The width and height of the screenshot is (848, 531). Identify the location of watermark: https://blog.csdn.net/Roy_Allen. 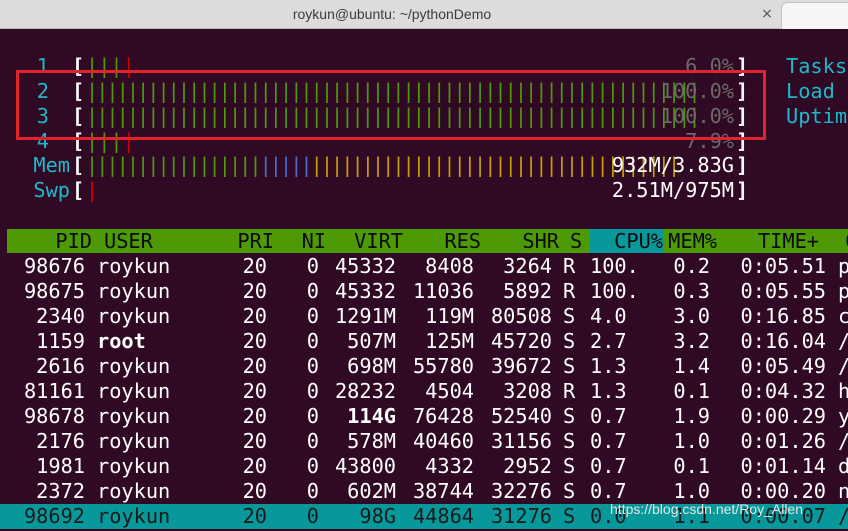
(707, 509).